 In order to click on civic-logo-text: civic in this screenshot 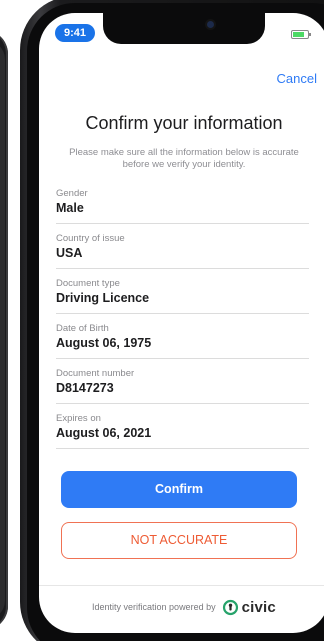, I will do `click(258, 607)`.